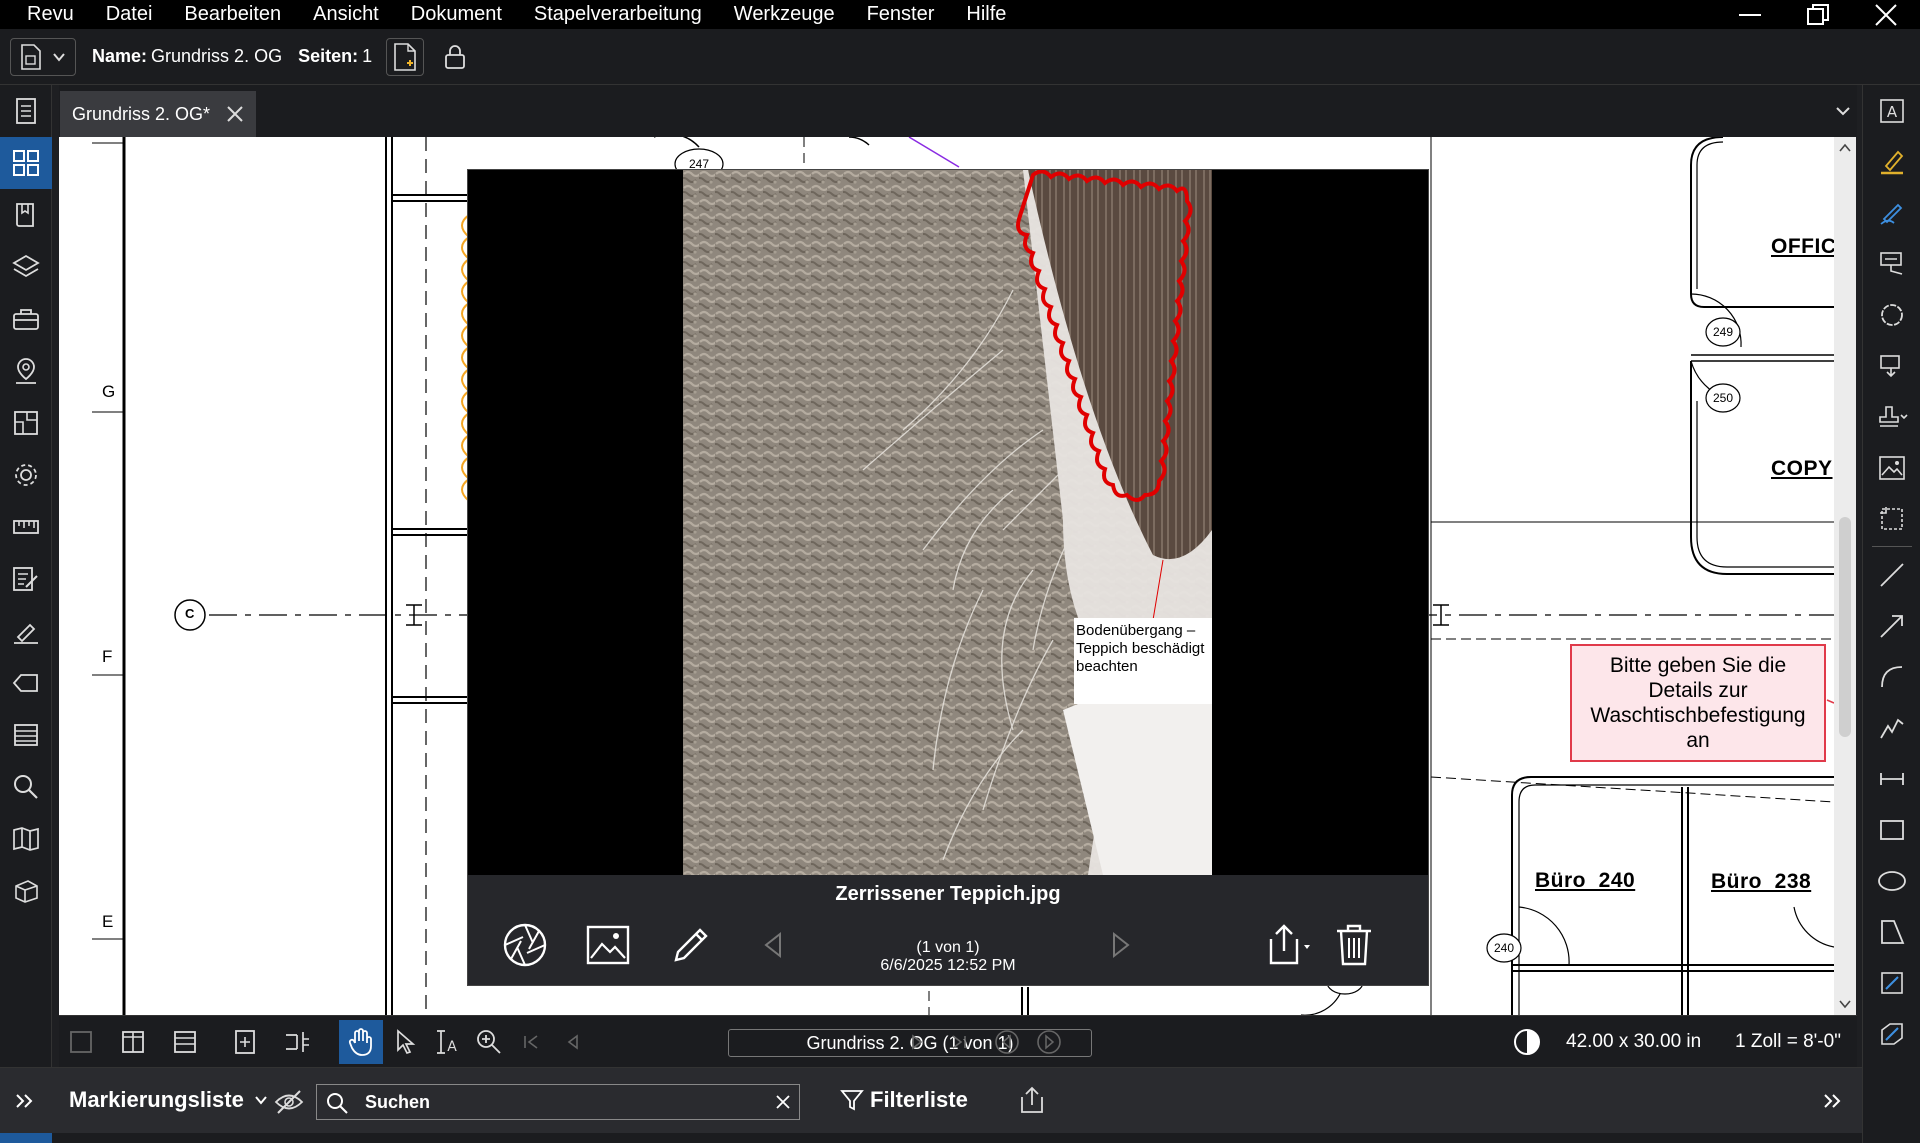  Describe the element at coordinates (1886, 14) in the screenshot. I see `close-window-button` at that location.